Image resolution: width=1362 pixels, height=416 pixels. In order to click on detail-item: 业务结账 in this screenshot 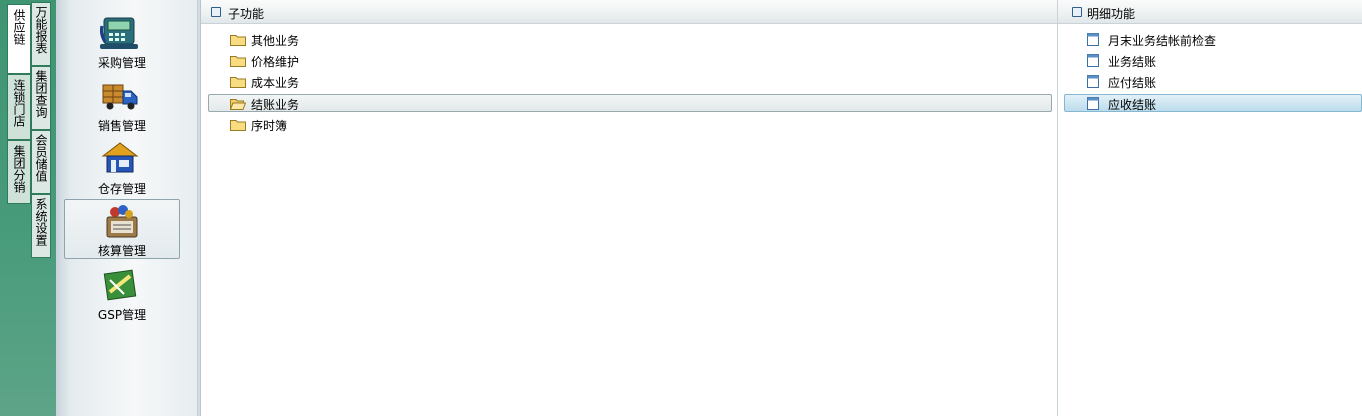, I will do `click(1213, 60)`.